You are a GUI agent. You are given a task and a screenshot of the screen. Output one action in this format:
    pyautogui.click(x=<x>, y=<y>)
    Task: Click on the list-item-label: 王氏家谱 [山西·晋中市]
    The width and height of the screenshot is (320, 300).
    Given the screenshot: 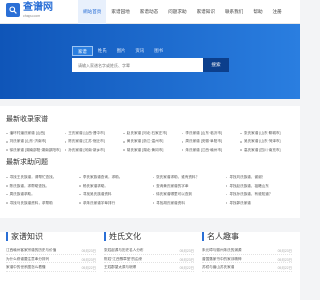 What is the action you would take?
    pyautogui.click(x=86, y=133)
    